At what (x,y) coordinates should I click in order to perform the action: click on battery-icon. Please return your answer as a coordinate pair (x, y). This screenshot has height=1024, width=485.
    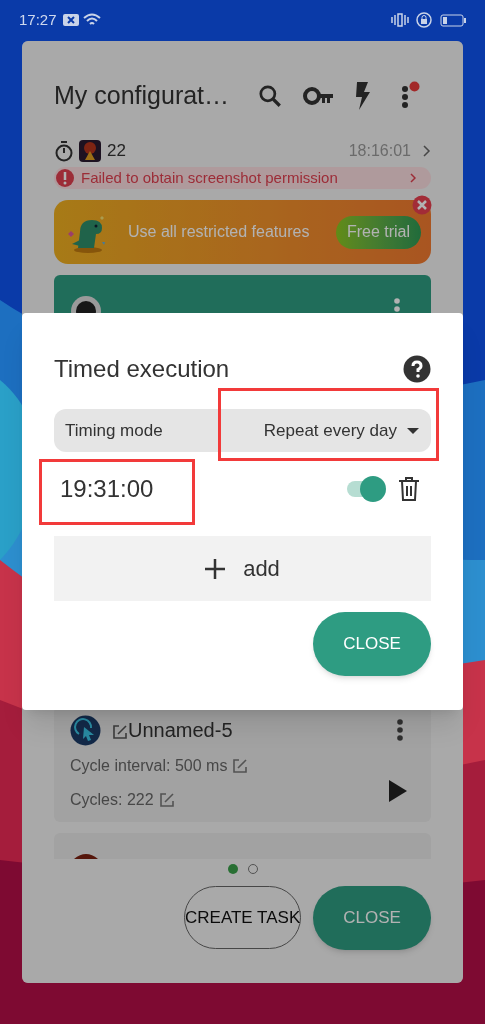
    Looking at the image, I should click on (453, 20).